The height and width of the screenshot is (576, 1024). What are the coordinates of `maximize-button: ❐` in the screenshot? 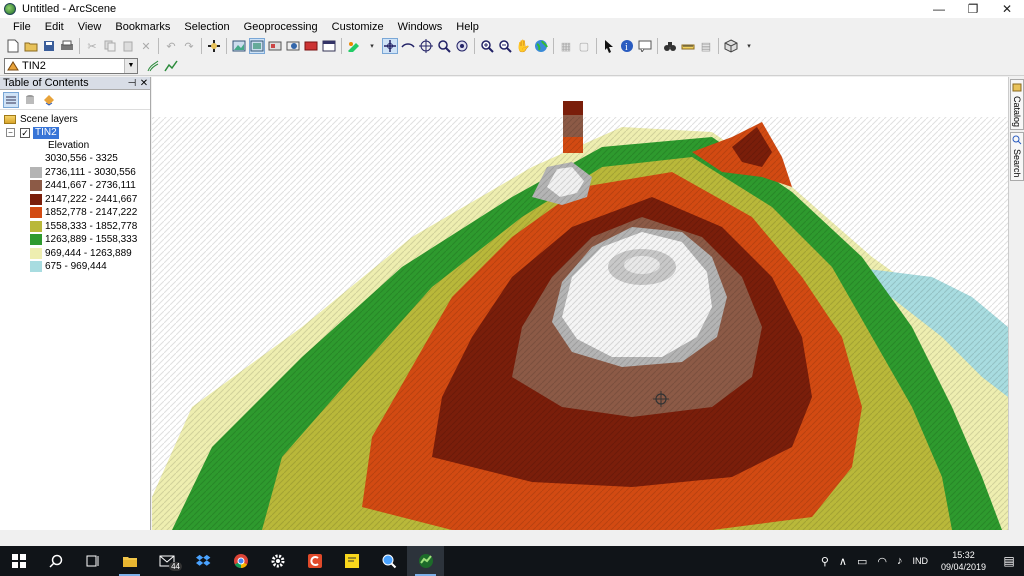 It's located at (973, 9).